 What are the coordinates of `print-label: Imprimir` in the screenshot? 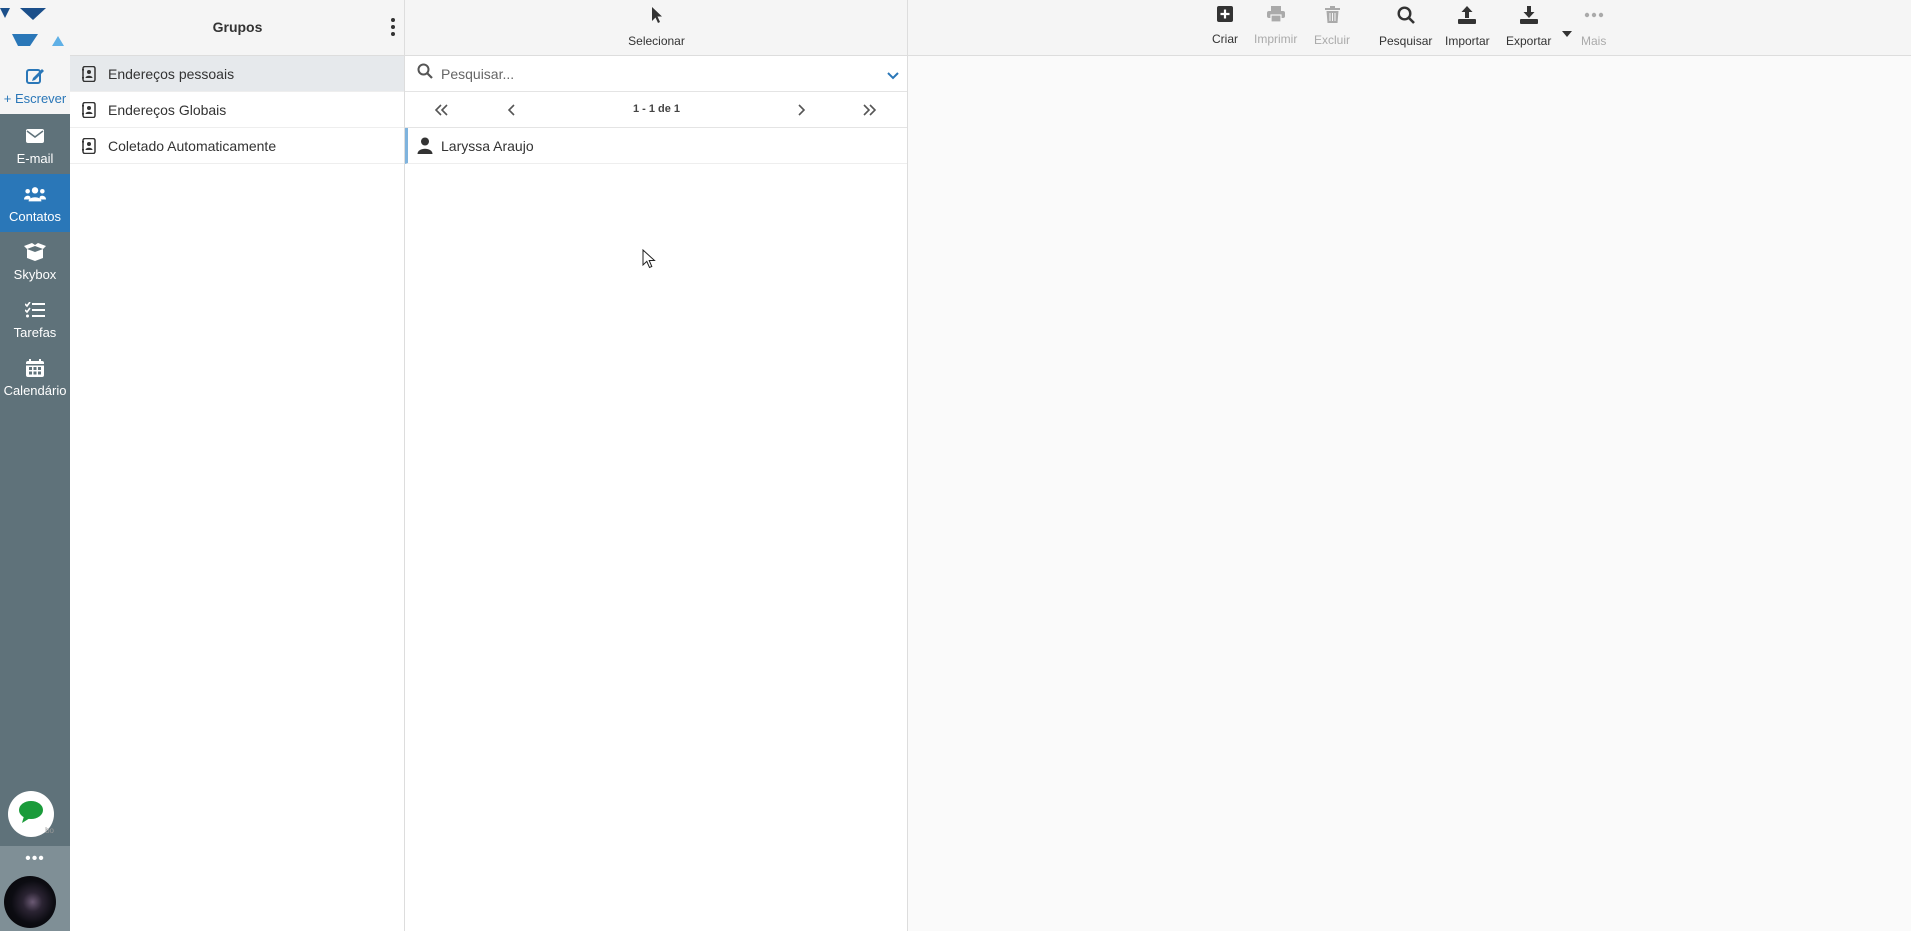 It's located at (1276, 39).